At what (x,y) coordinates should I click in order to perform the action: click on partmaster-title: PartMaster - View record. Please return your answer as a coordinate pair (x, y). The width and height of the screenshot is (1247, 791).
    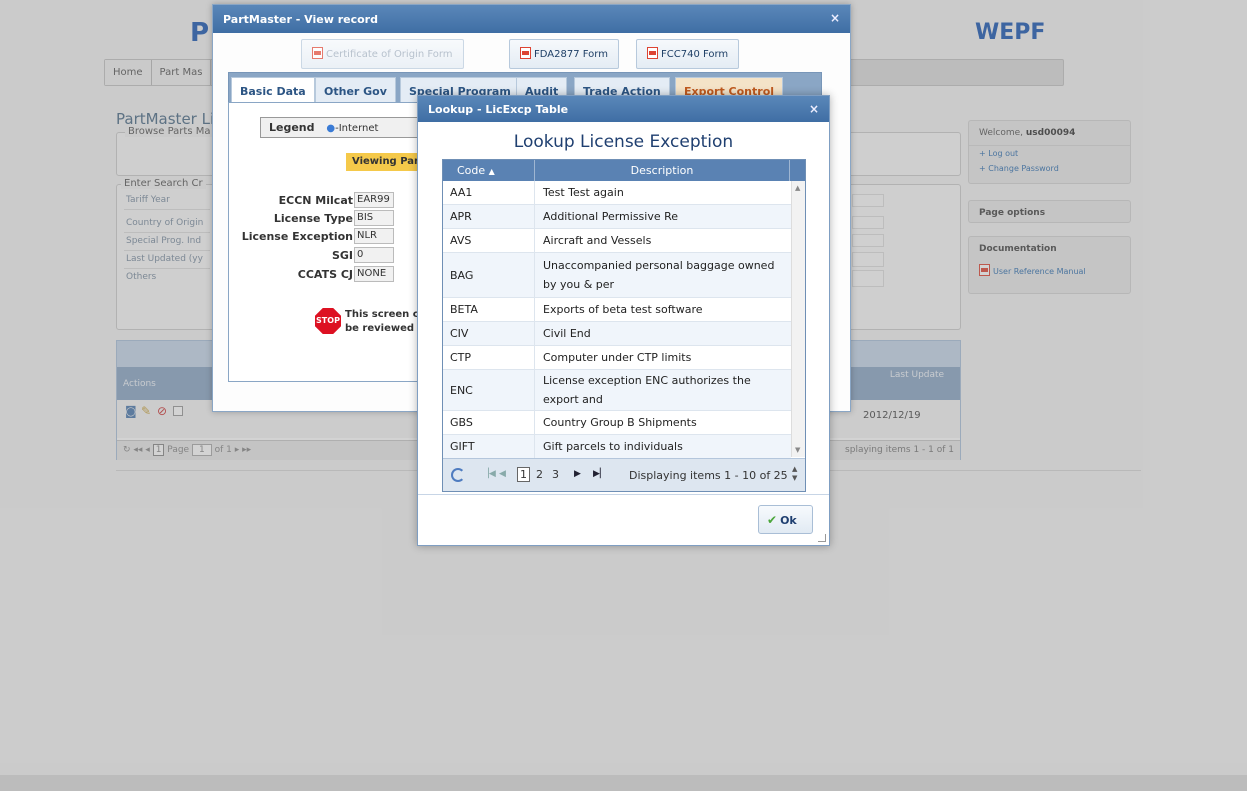
    Looking at the image, I should click on (300, 19).